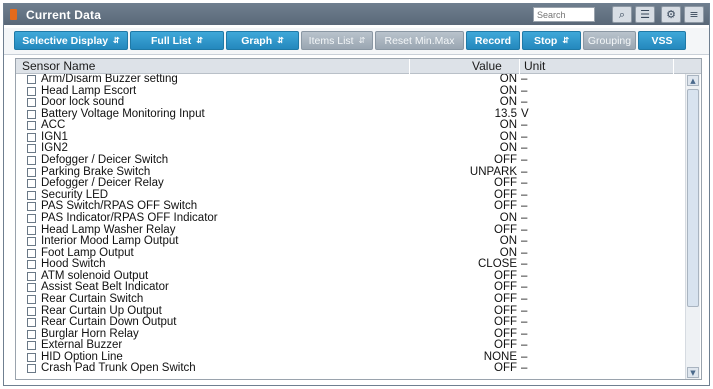 The image size is (713, 389). I want to click on scroll-up-icon: ▲, so click(693, 80).